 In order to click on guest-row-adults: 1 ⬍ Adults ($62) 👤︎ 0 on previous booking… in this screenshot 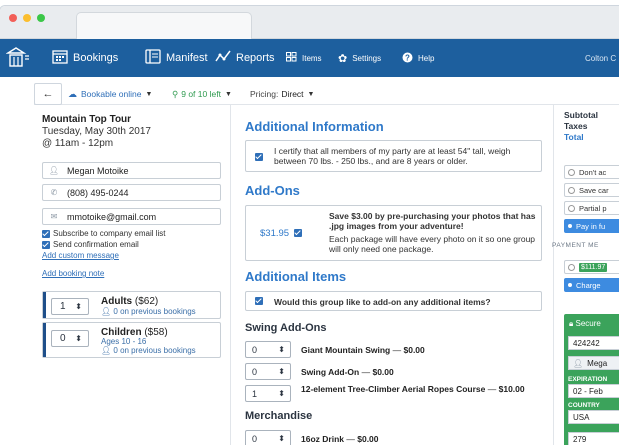, I will do `click(131, 305)`.